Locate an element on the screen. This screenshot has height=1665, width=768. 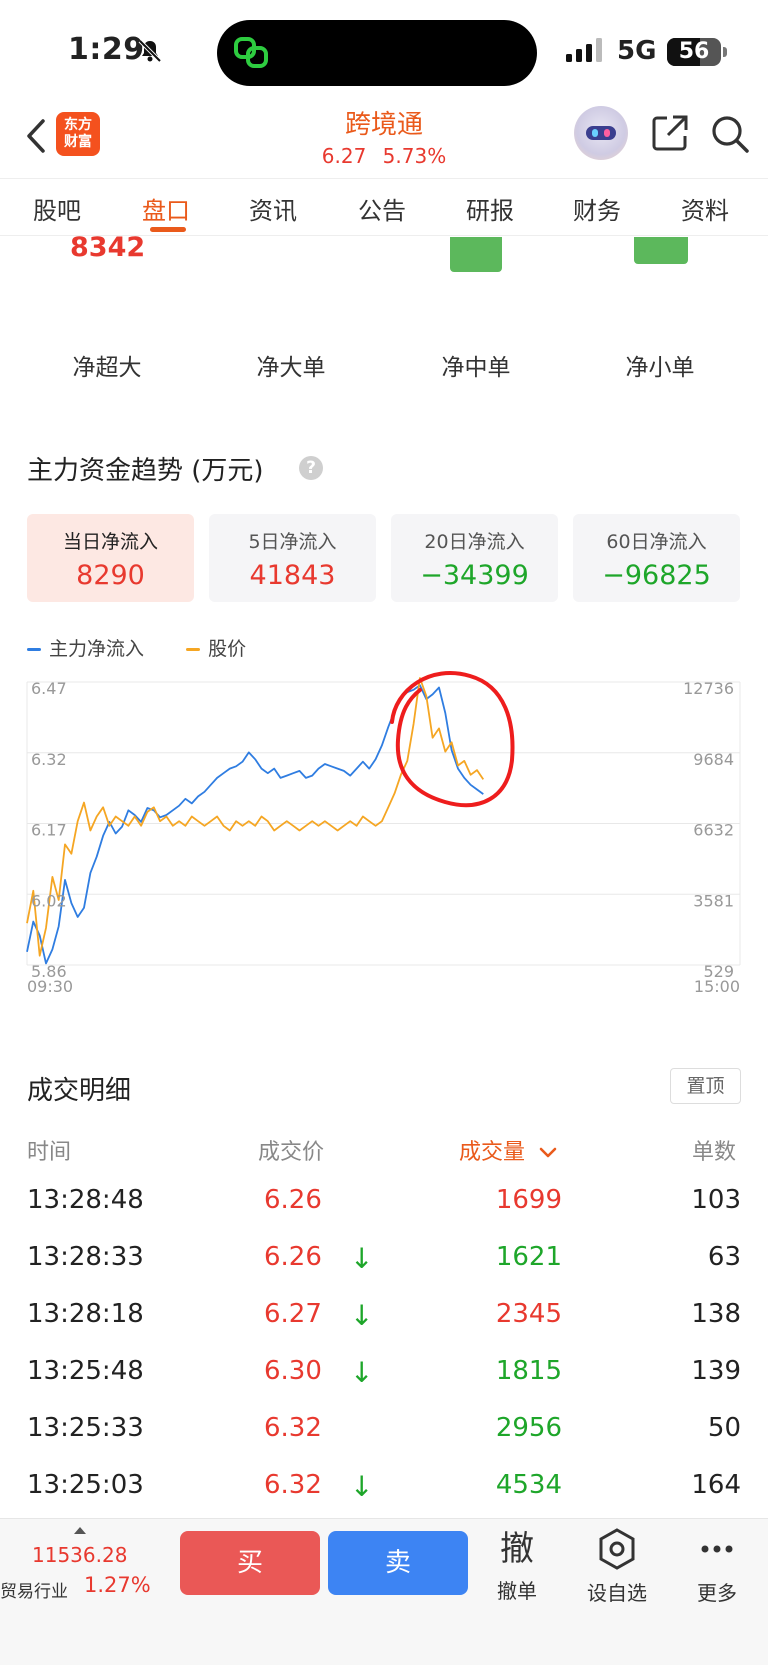
cancel-order-button: 撤 撤单 is located at coordinates (517, 1565).